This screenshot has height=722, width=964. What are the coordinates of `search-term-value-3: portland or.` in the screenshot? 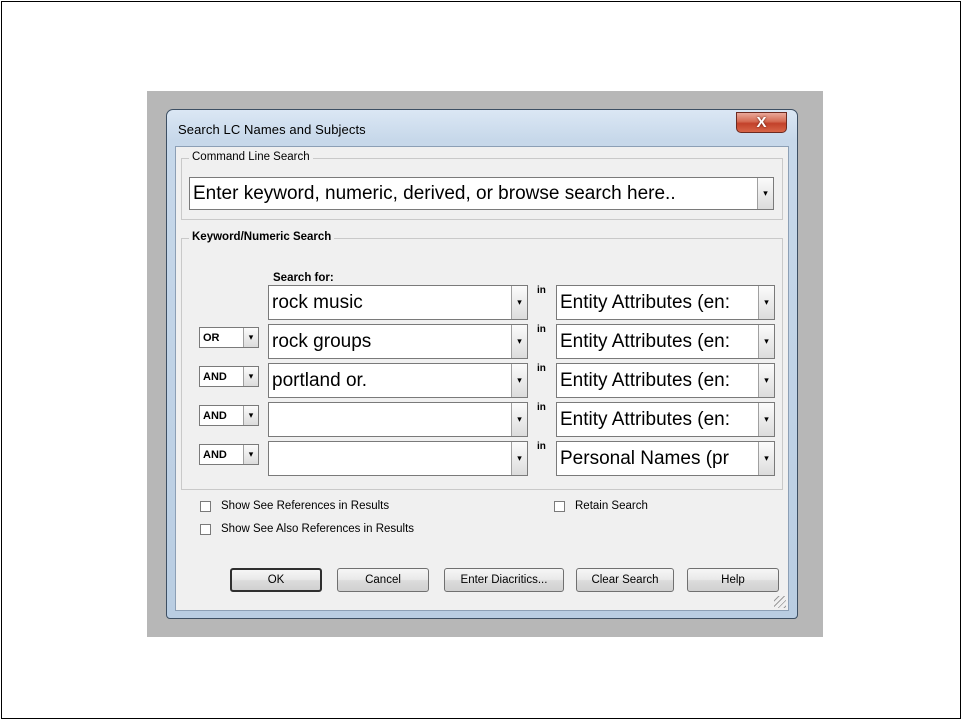 It's located at (320, 380).